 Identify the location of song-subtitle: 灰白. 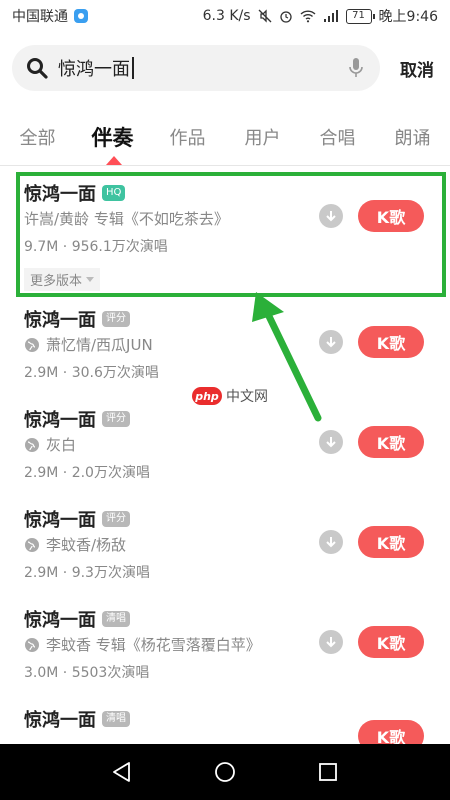
(61, 445).